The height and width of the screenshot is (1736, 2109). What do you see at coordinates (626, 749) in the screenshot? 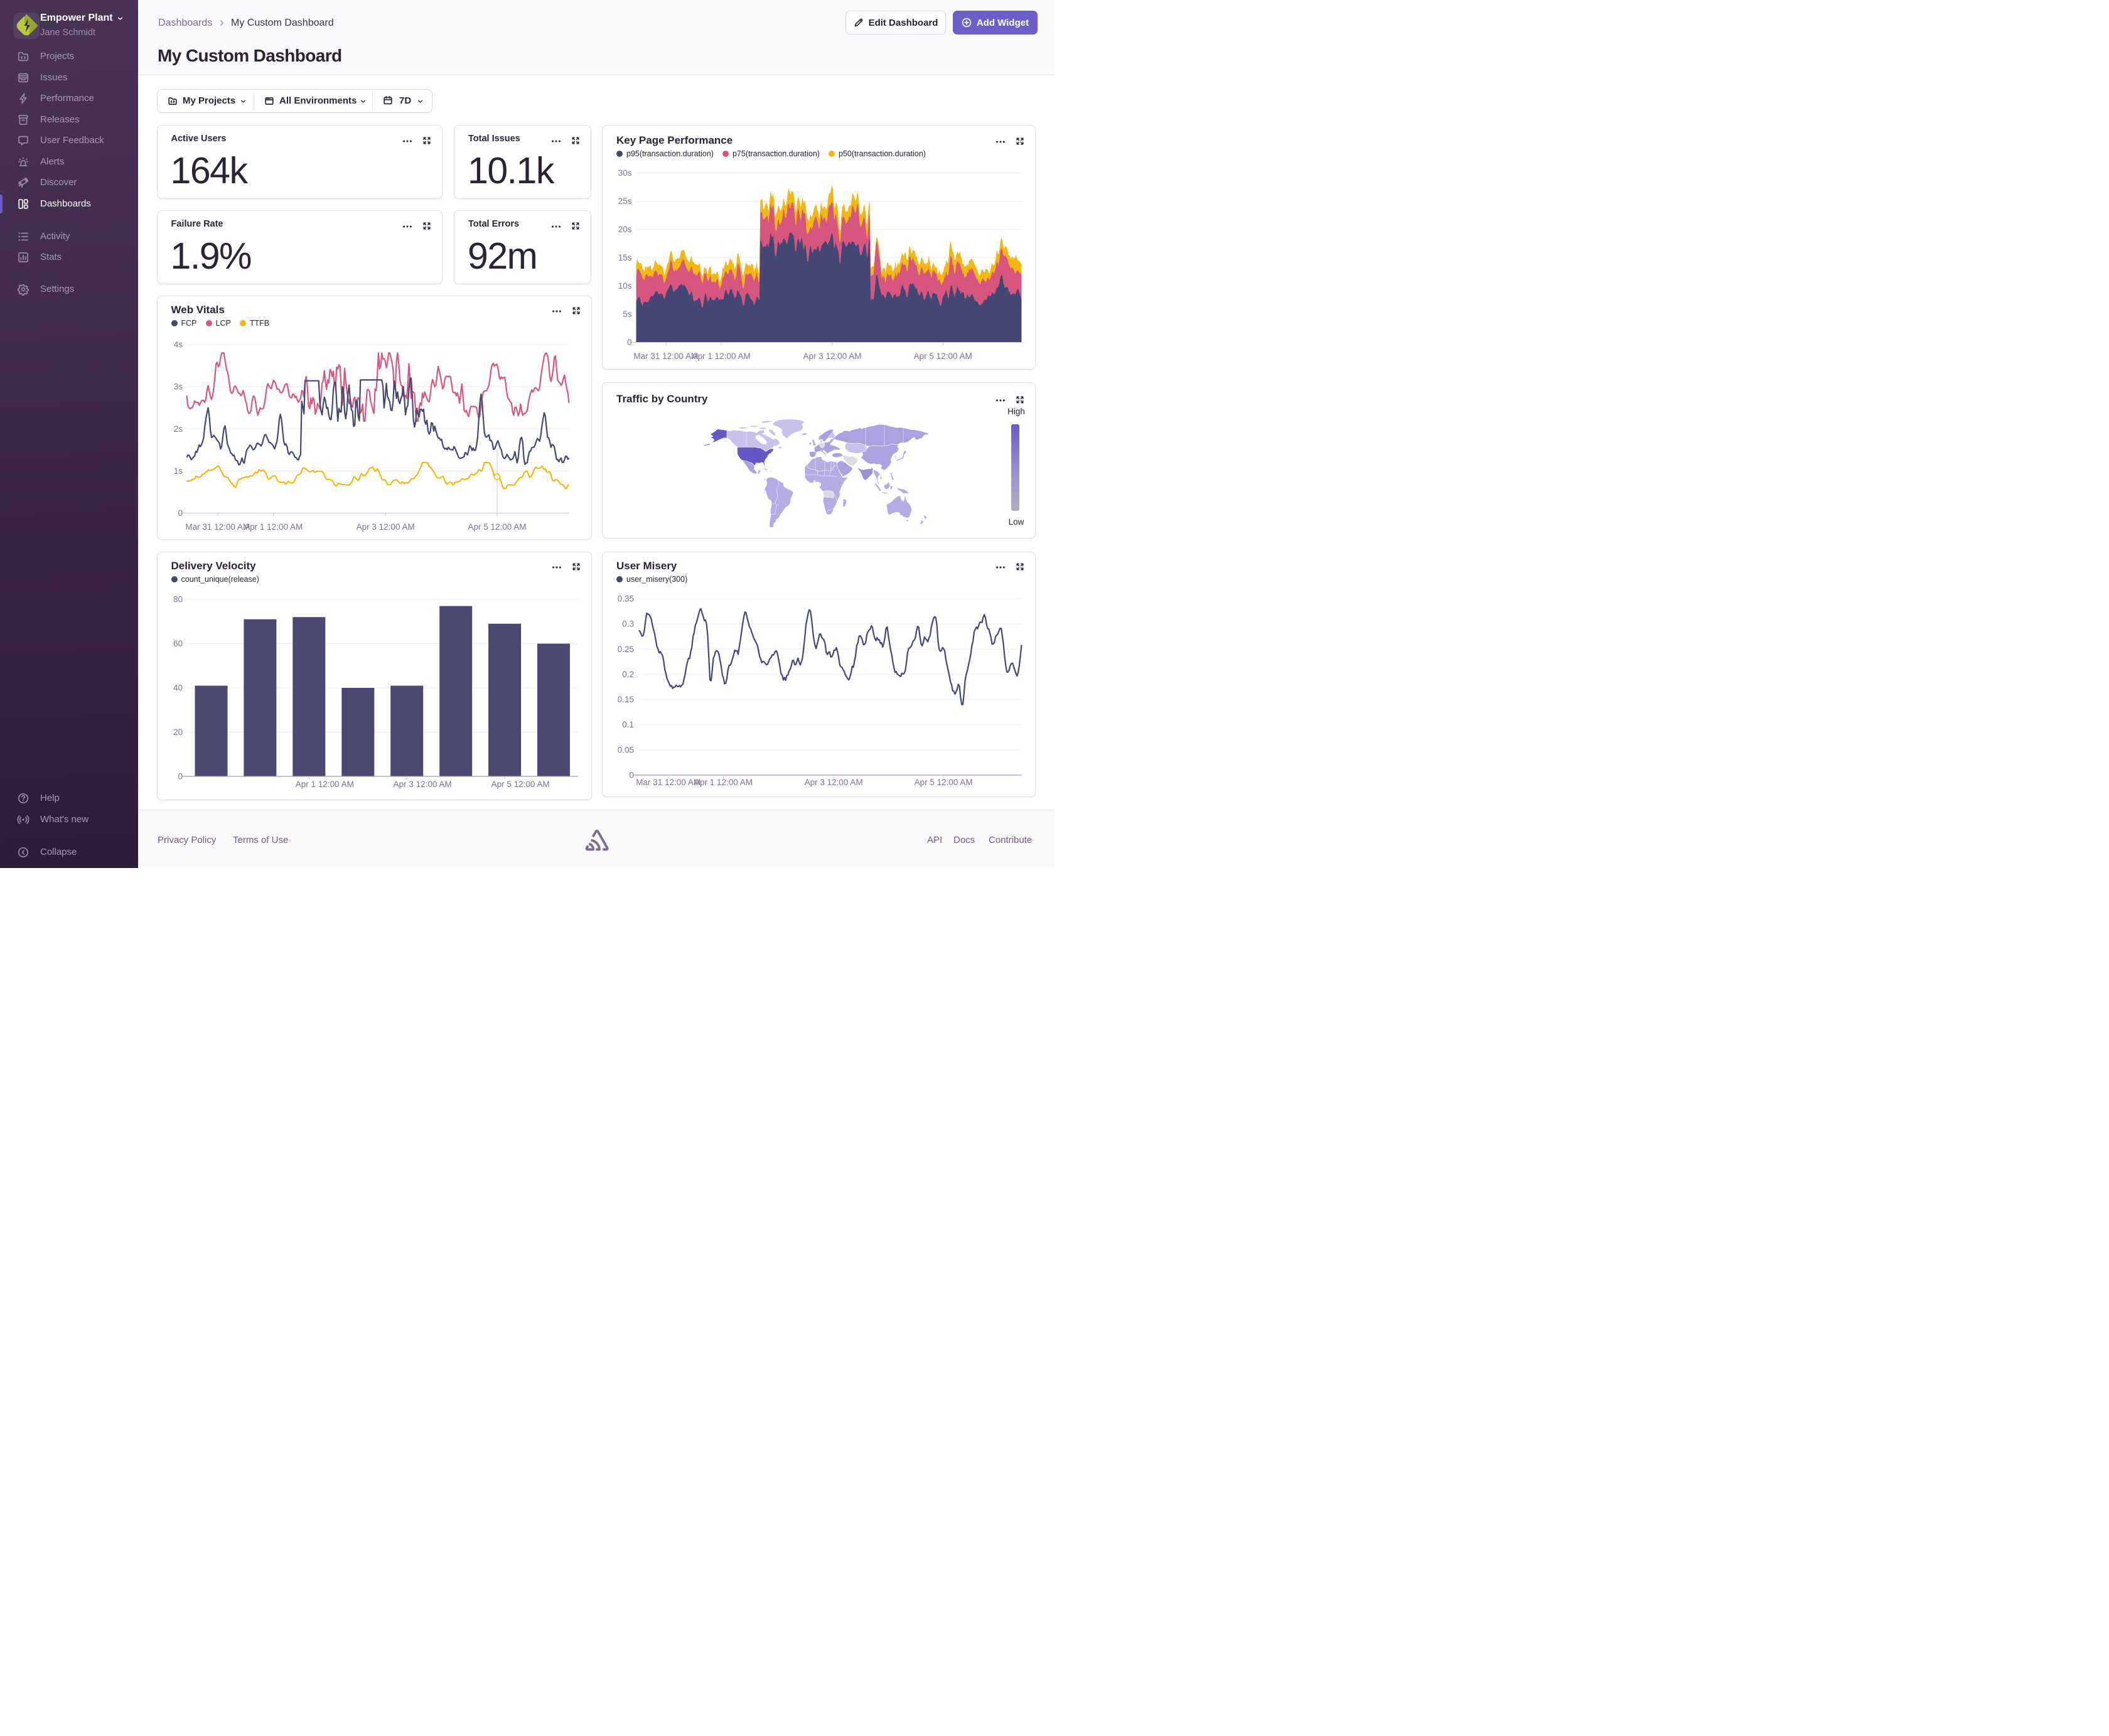
I see `svg-text: 0.05` at bounding box center [626, 749].